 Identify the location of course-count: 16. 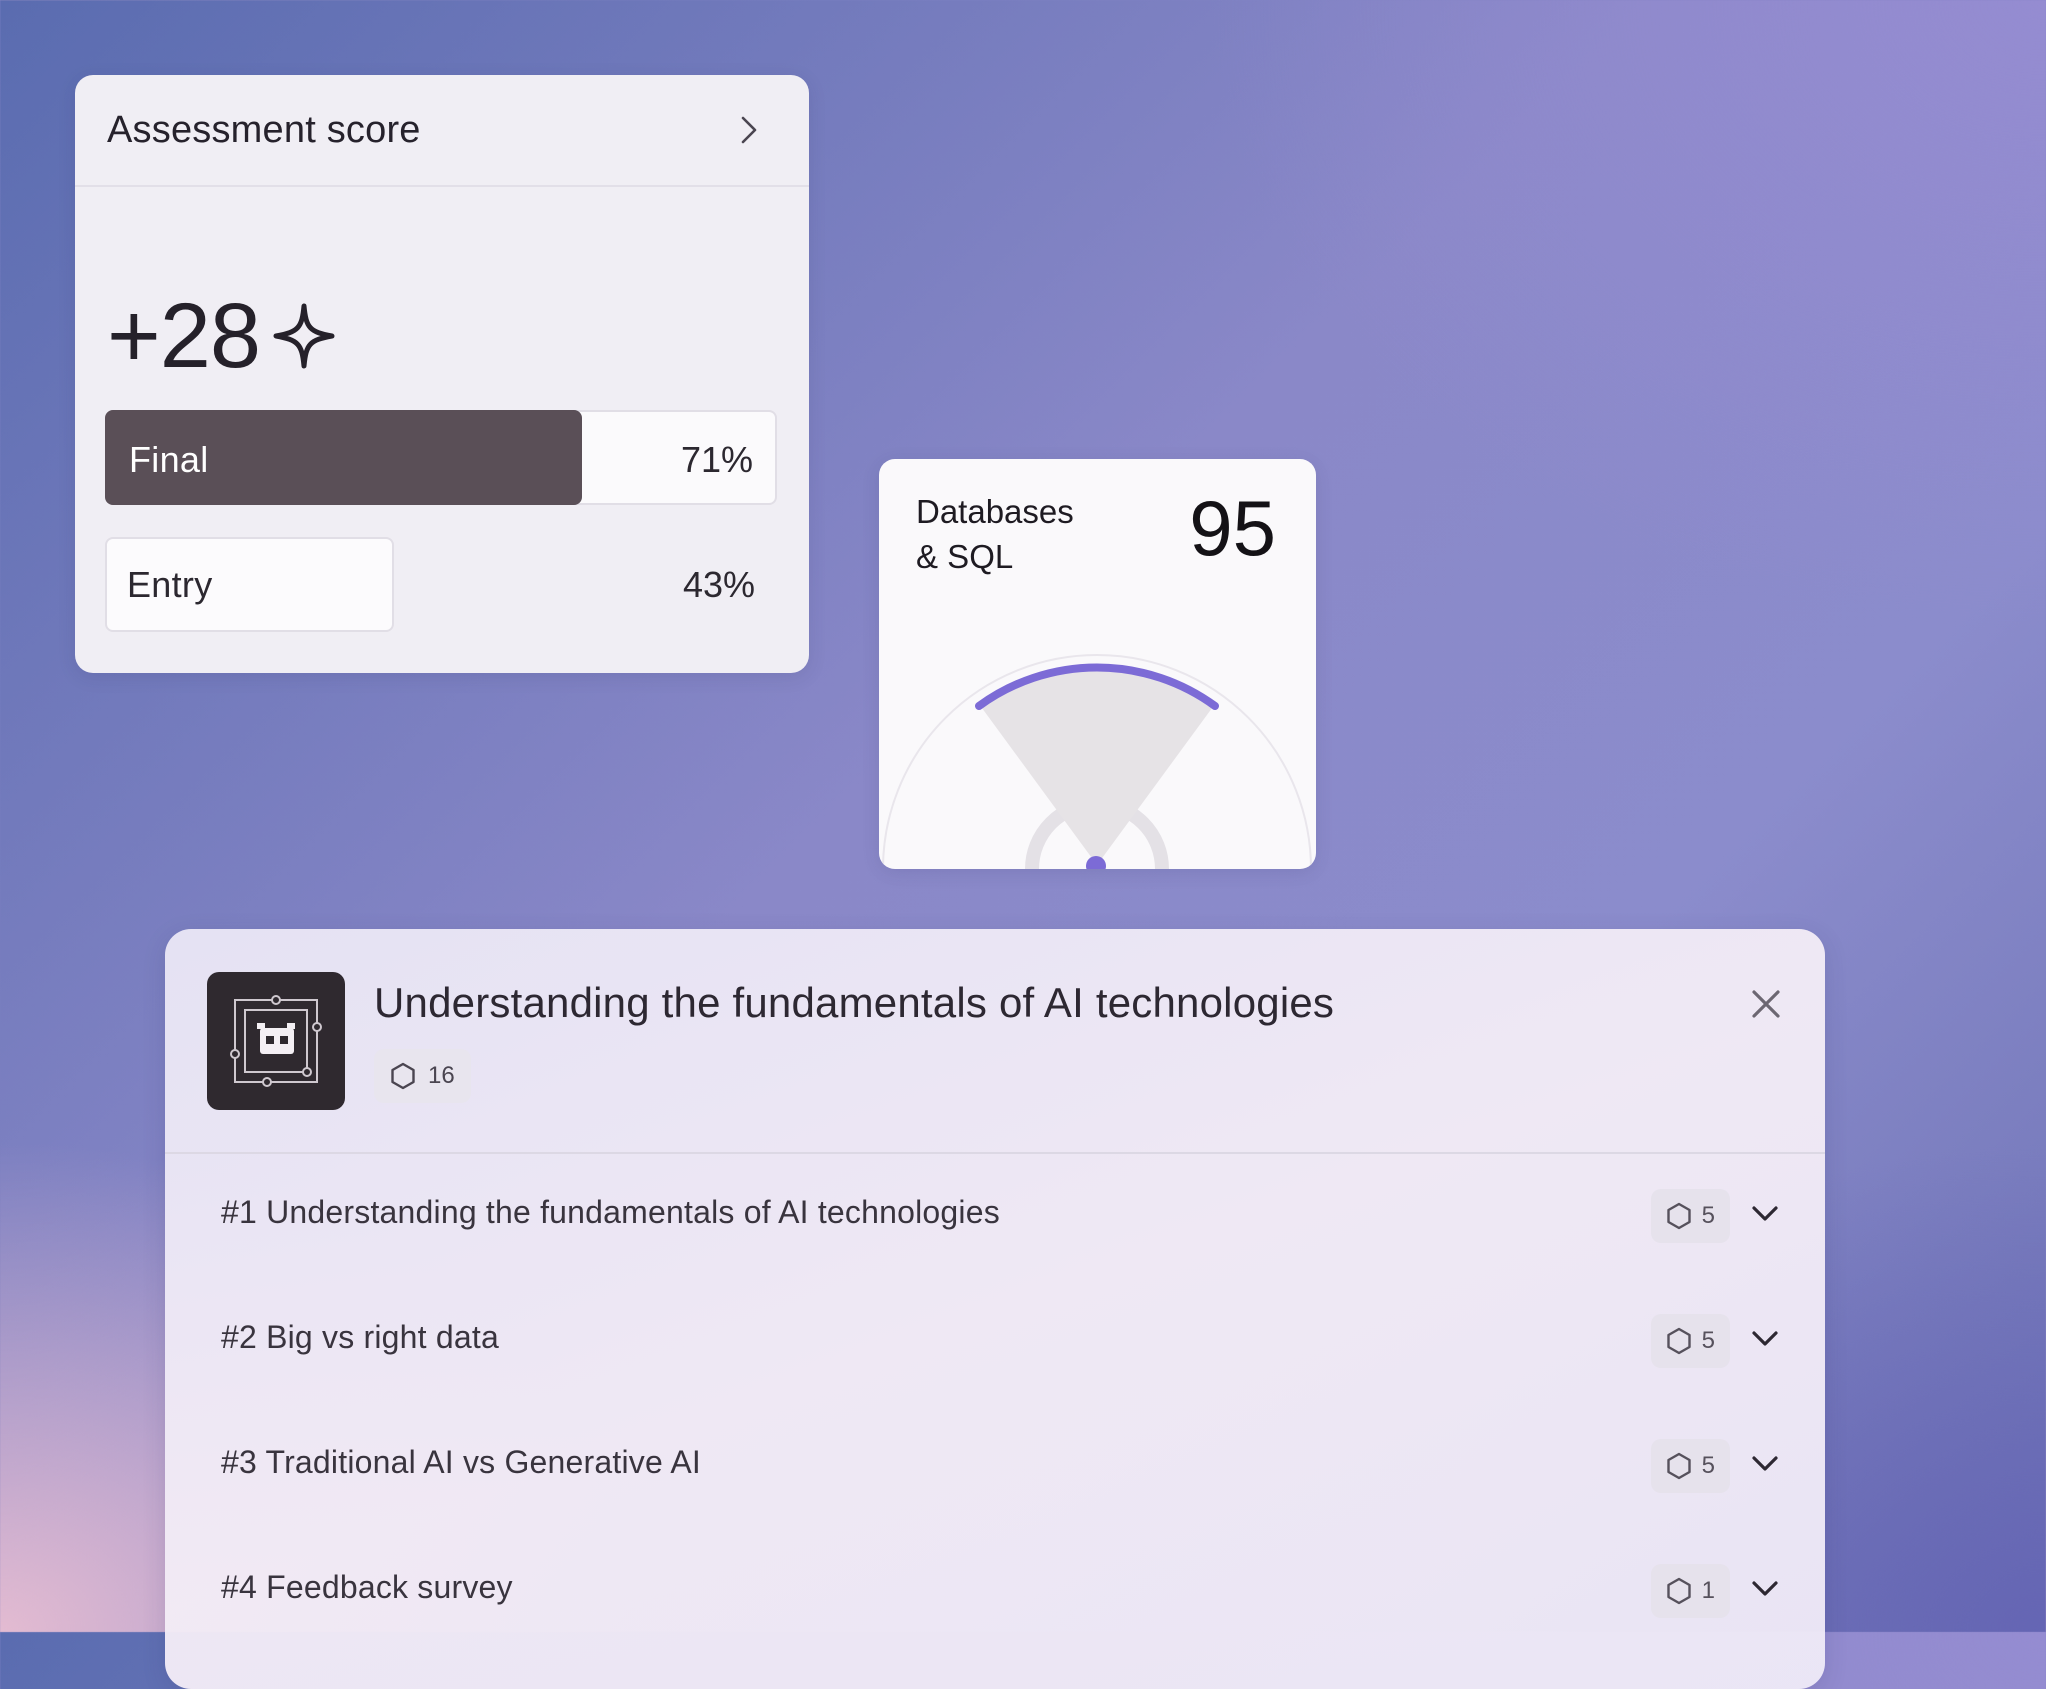
(441, 1075).